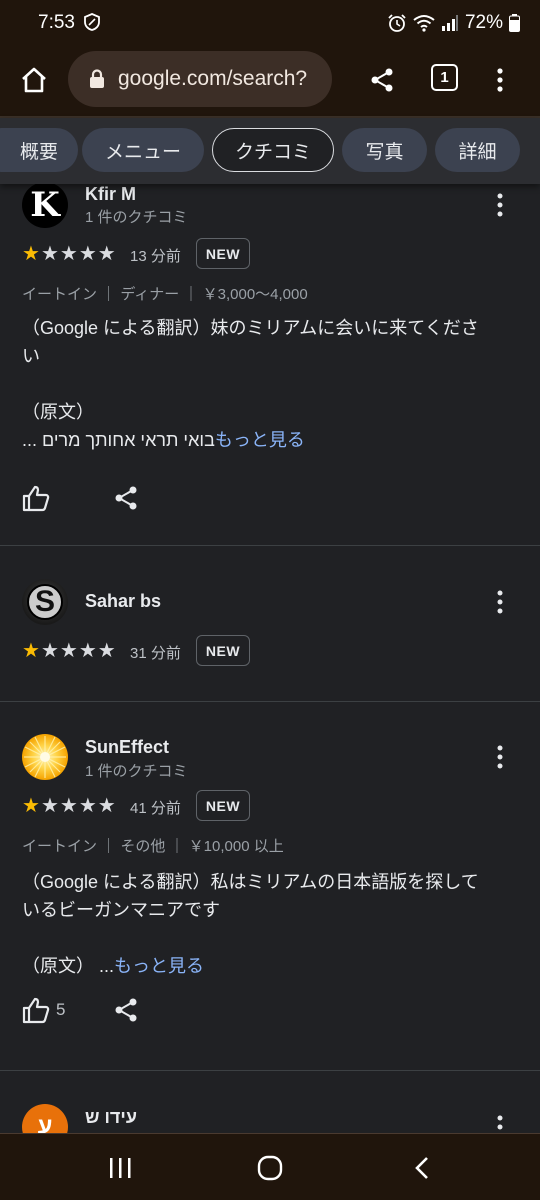 This screenshot has height=1200, width=540. Describe the element at coordinates (213, 78) in the screenshot. I see `url-text: google.com/search?` at that location.